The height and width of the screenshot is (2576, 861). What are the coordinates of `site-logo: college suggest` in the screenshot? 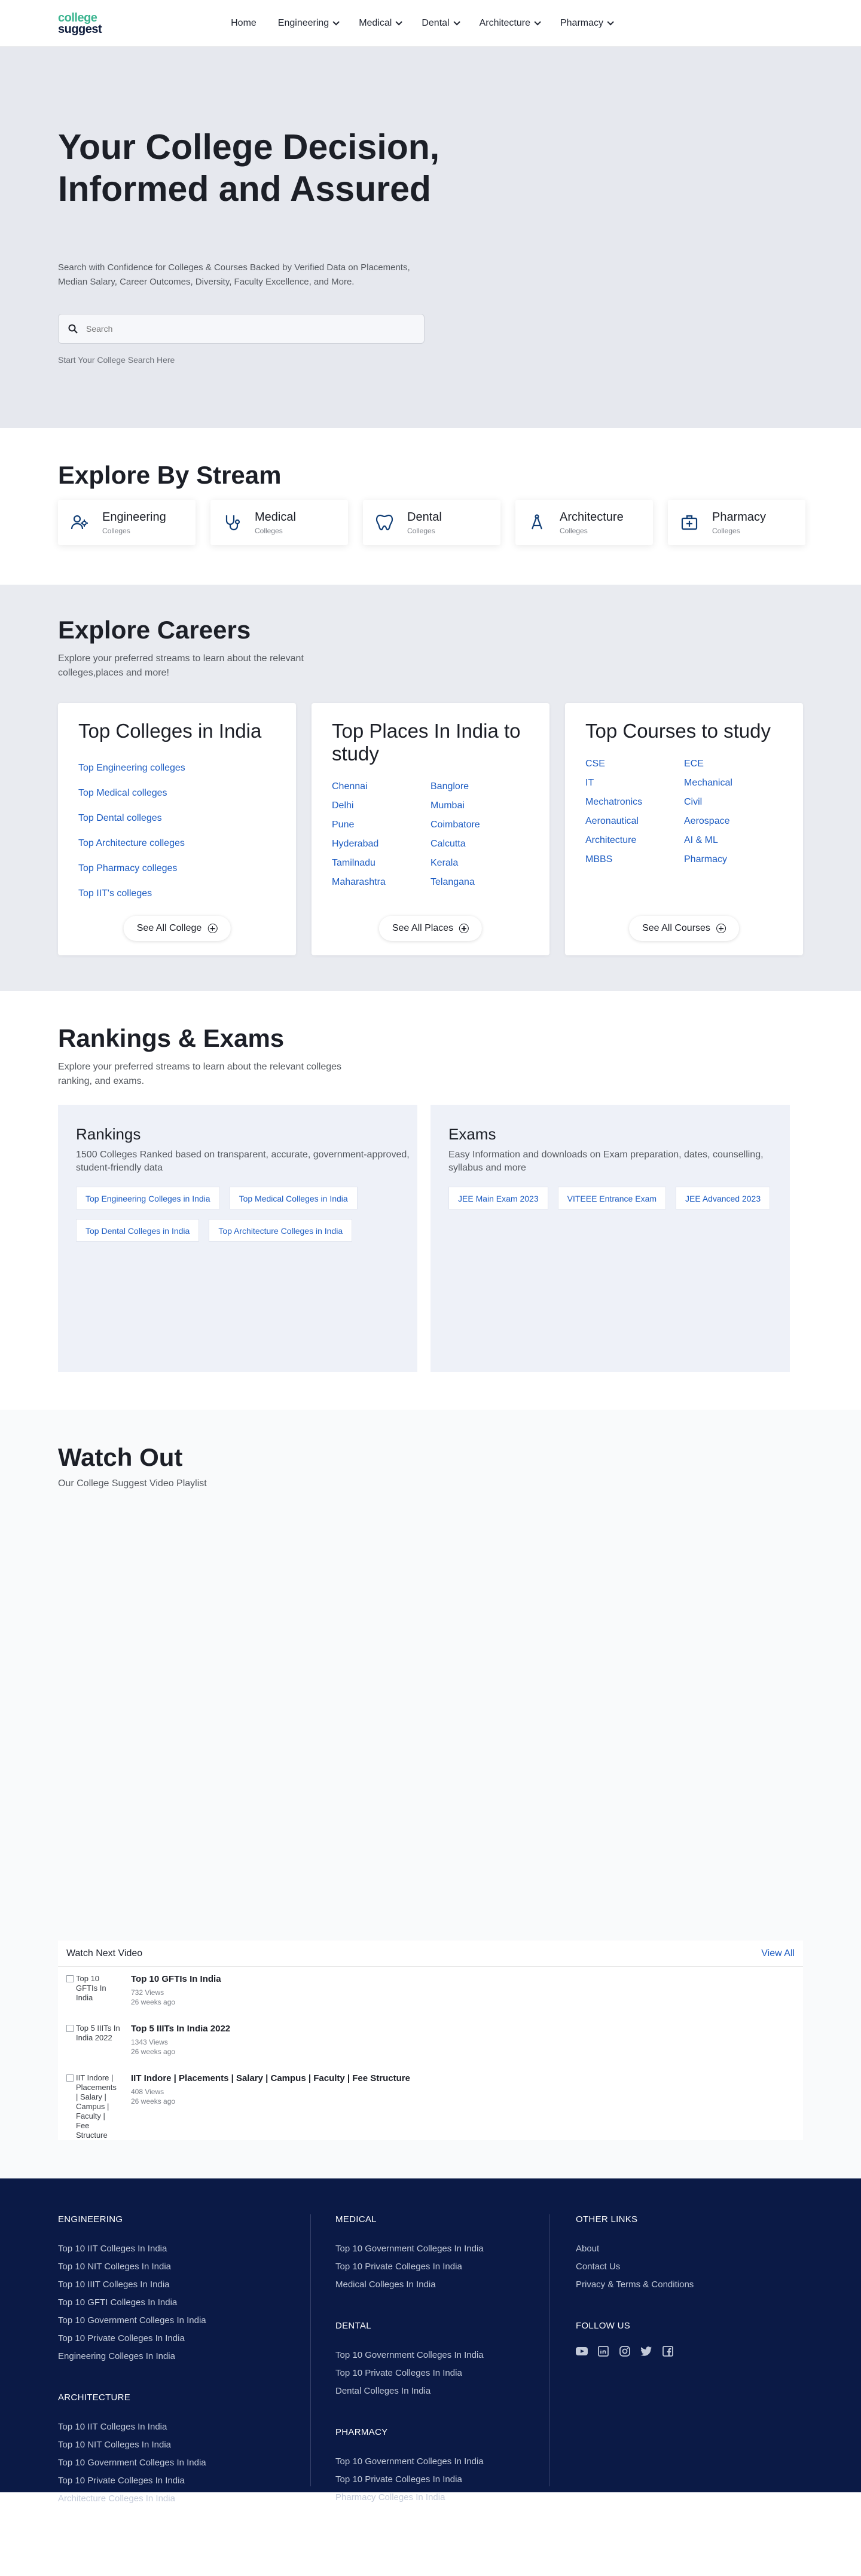 It's located at (80, 23).